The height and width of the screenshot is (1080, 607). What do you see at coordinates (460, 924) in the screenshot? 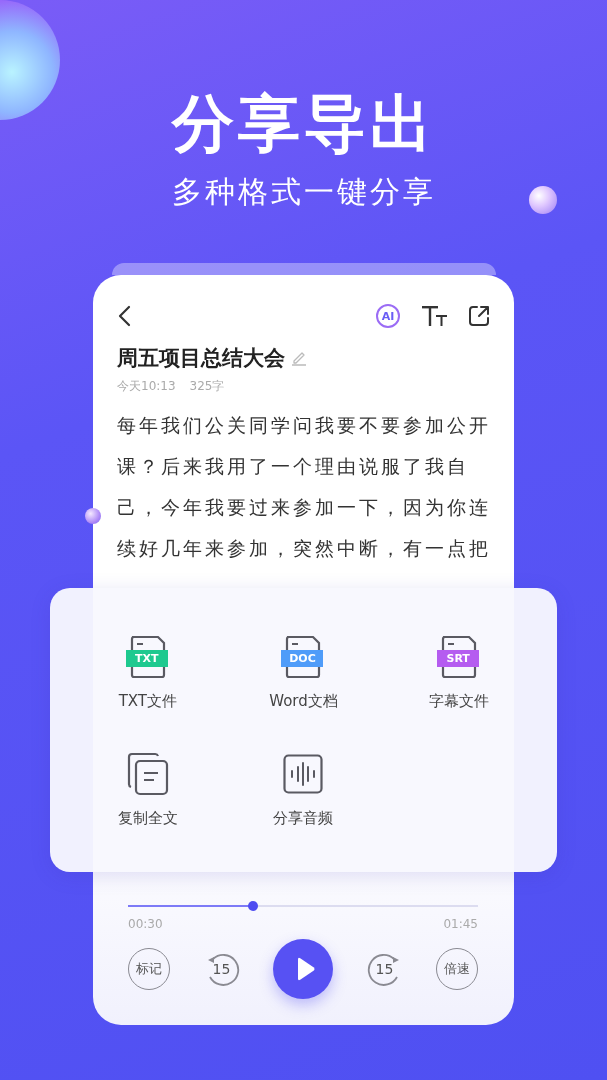
I see `total-time: 01:45` at bounding box center [460, 924].